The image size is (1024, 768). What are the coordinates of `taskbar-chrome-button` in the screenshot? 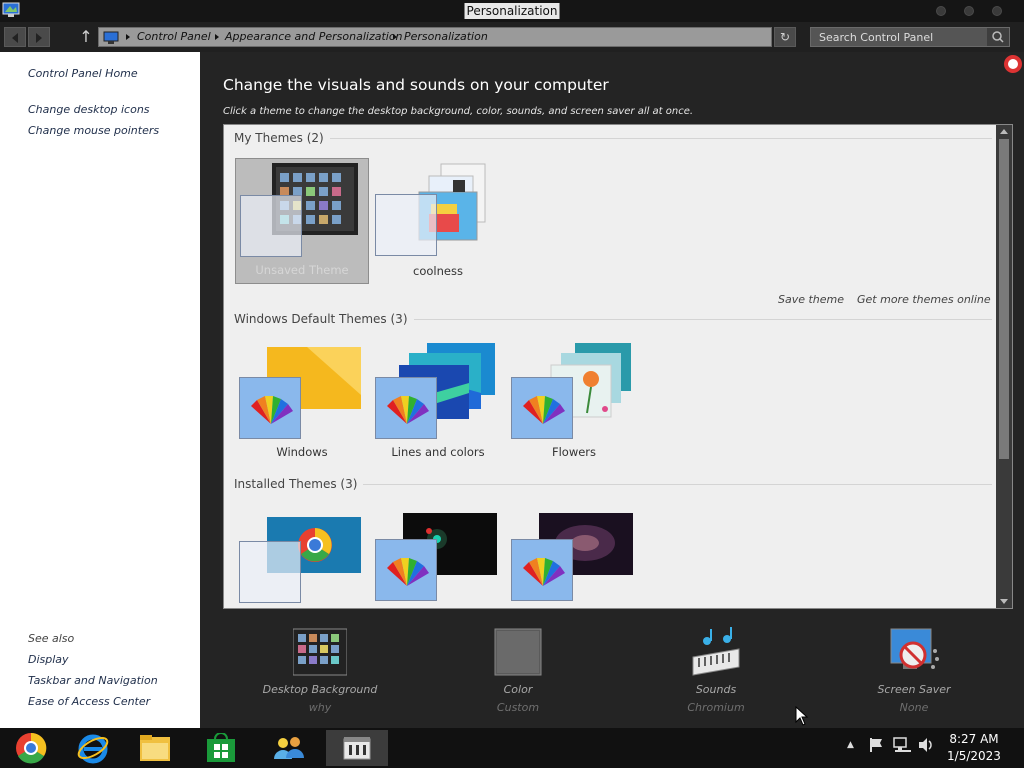 It's located at (31, 748).